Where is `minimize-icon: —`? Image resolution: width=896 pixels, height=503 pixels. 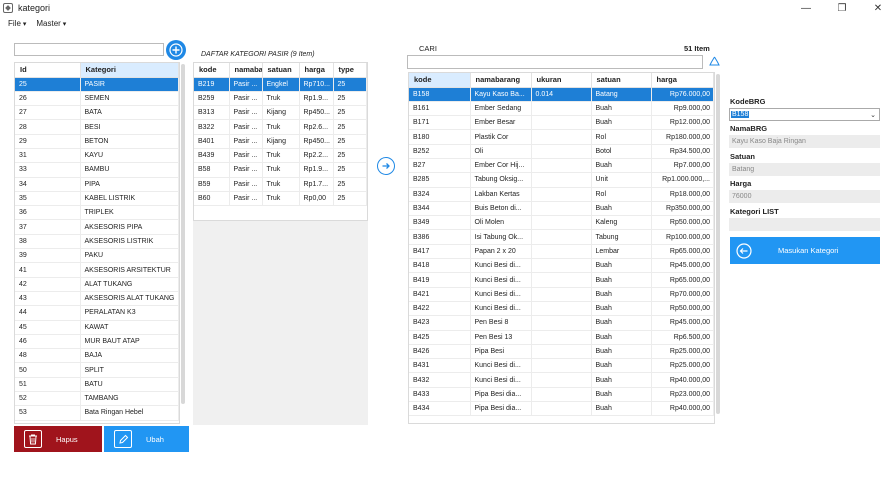 minimize-icon: — is located at coordinates (806, 8).